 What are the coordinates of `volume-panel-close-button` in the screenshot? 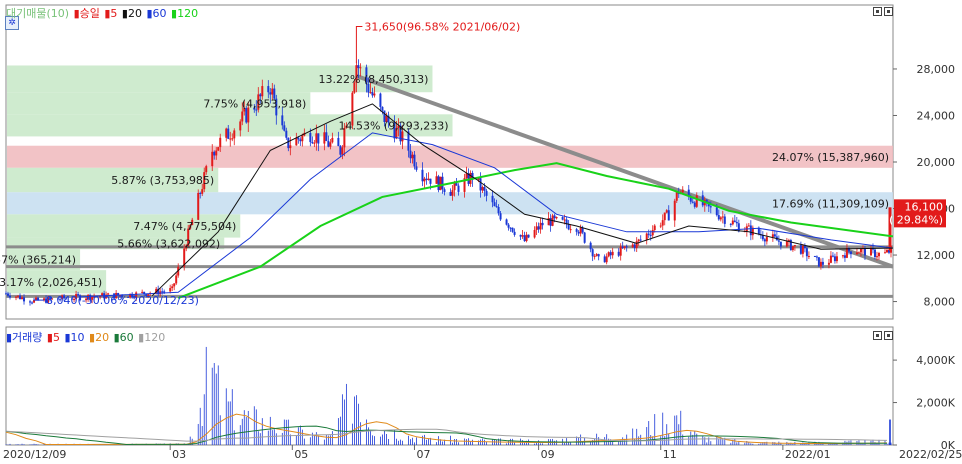 It's located at (888, 335).